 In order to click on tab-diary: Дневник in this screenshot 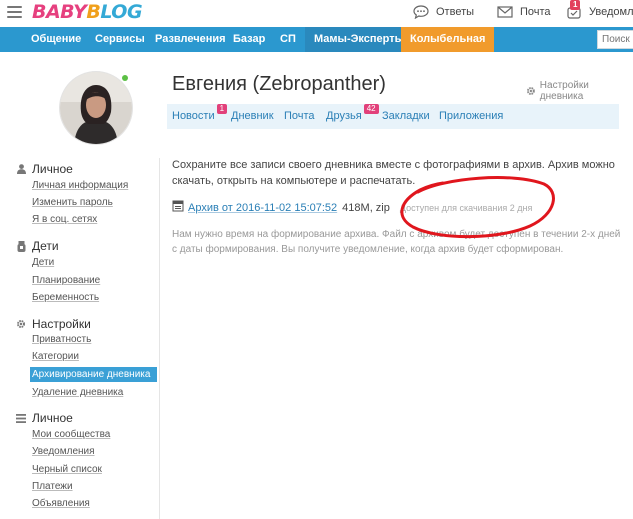, I will do `click(252, 116)`.